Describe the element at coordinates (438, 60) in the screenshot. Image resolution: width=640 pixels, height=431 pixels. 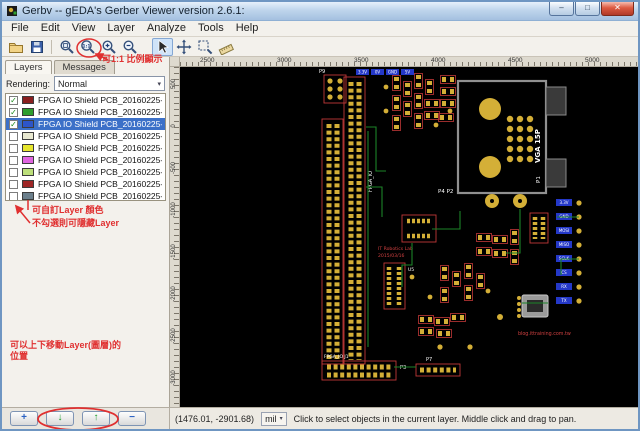
I see `ruler-tick-label: 4000` at that location.